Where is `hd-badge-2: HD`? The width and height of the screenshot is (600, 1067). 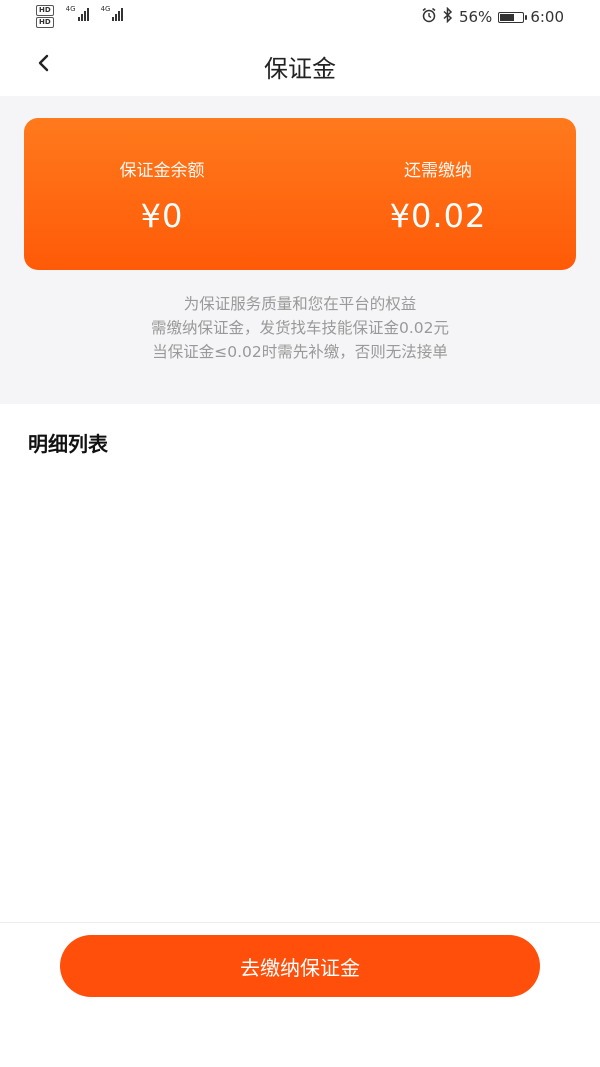 hd-badge-2: HD is located at coordinates (45, 22).